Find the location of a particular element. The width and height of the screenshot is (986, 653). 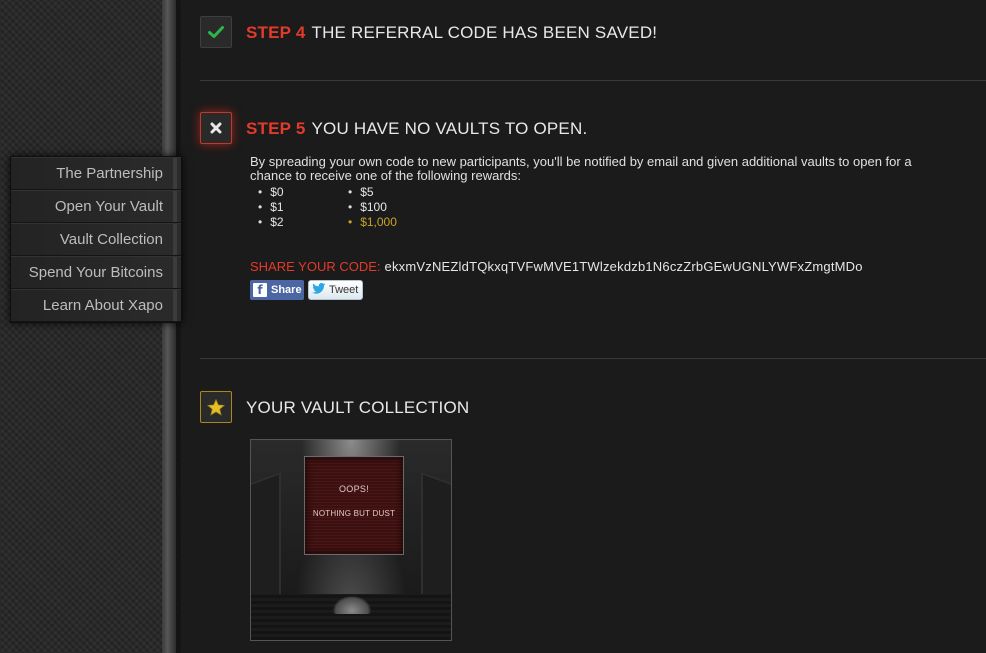

step-5-number: STEP 5 is located at coordinates (276, 128).